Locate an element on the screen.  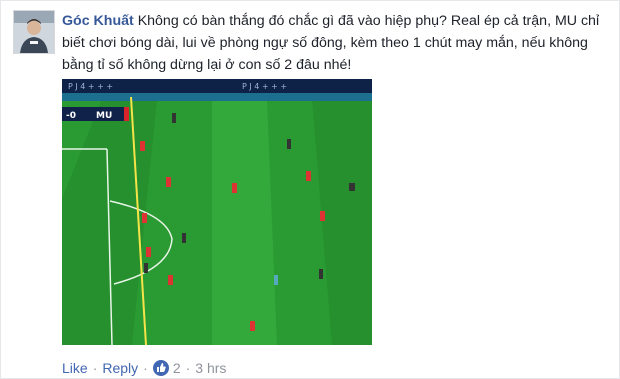
avatar is located at coordinates (34, 32).